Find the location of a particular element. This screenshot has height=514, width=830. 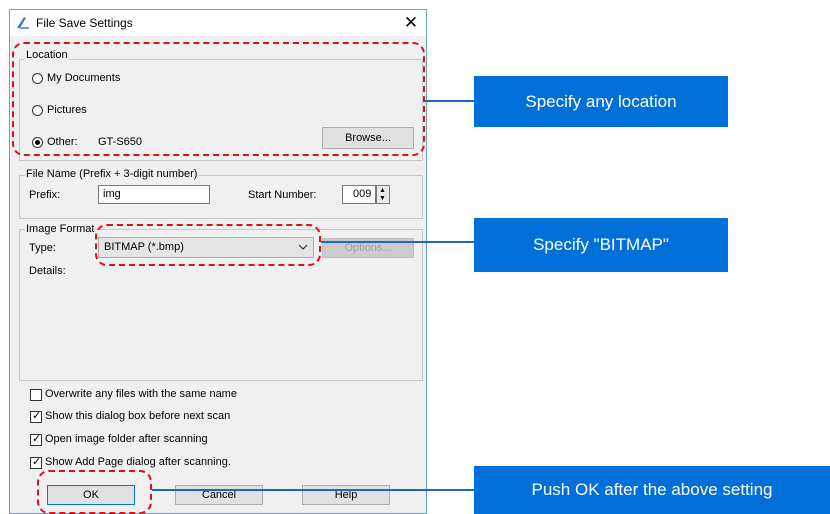

callout-location: Specify any location is located at coordinates (601, 101).